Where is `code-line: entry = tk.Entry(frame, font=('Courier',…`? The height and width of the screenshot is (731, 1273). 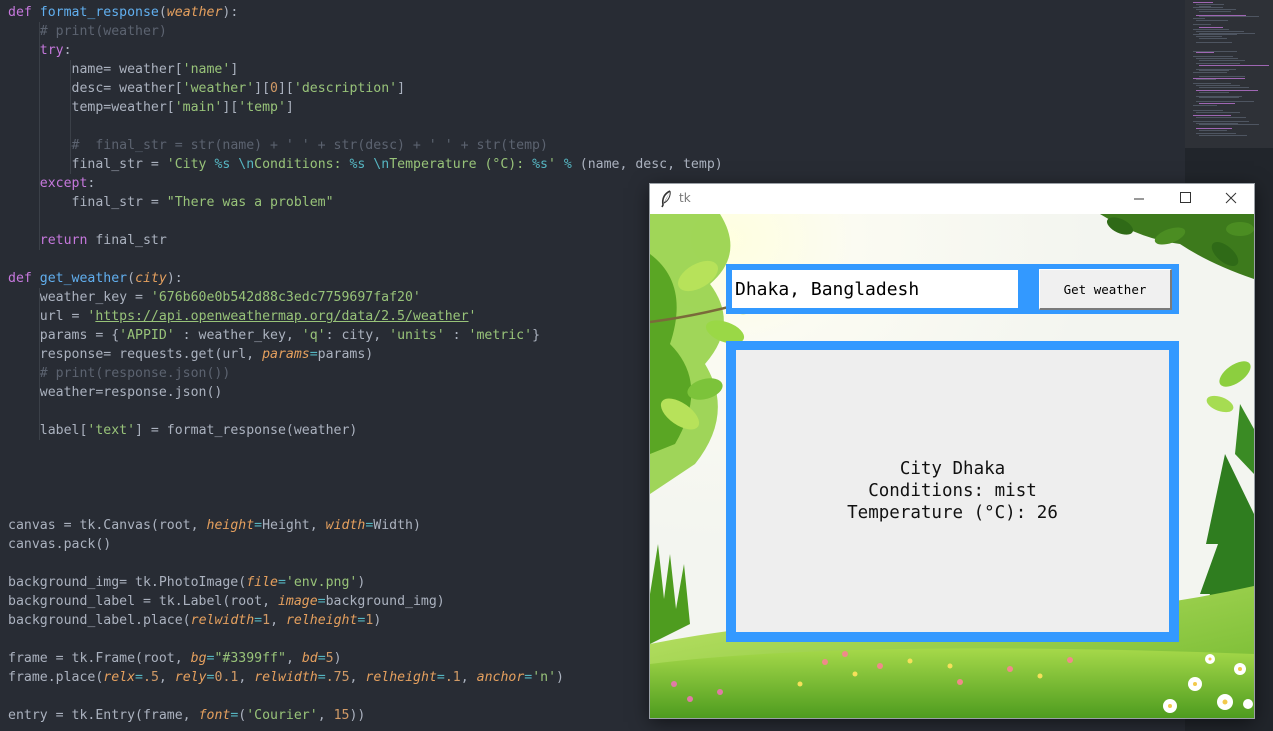 code-line: entry = tk.Entry(frame, font=('Courier',… is located at coordinates (186, 715).